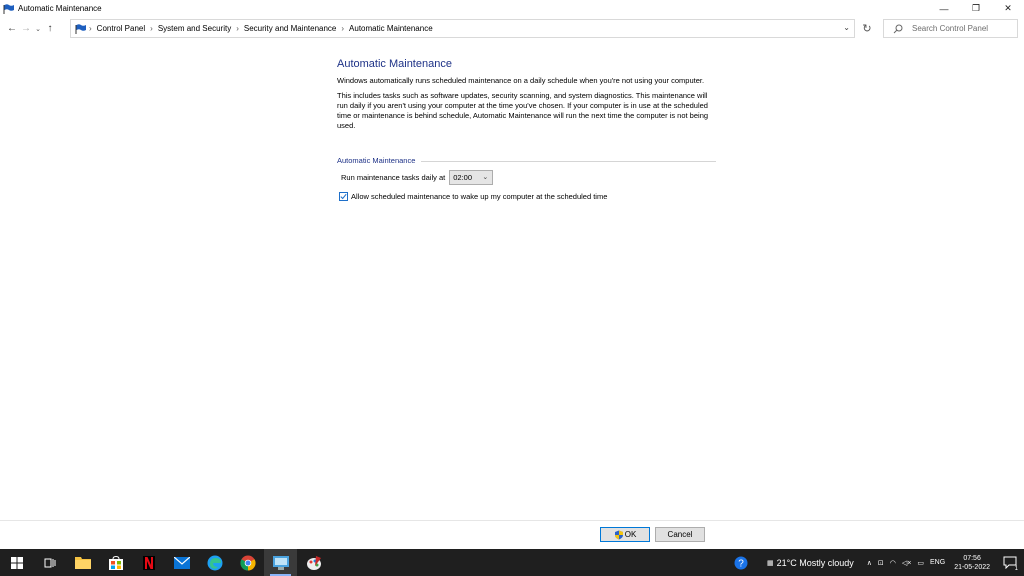  Describe the element at coordinates (680, 534) in the screenshot. I see `cancel-button: Cancel` at that location.